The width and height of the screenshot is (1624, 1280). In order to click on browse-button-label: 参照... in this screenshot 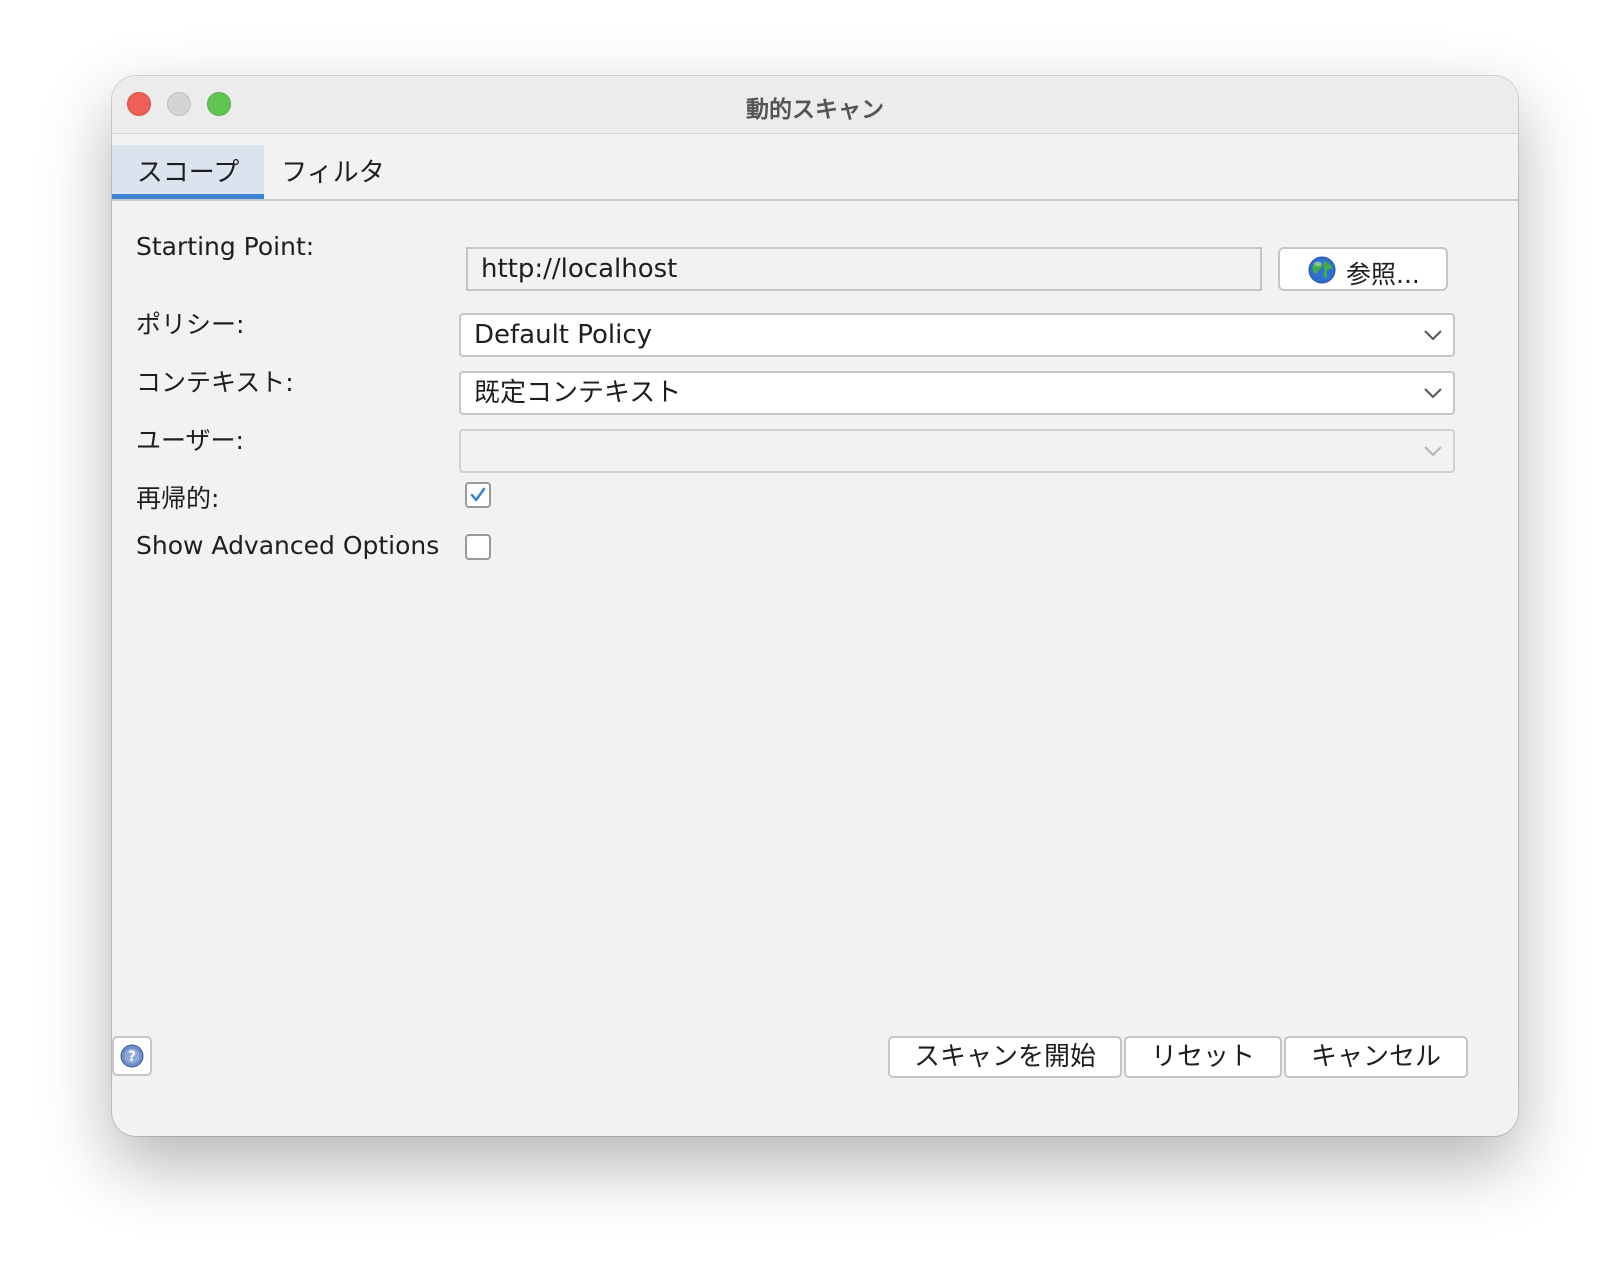, I will do `click(1383, 274)`.